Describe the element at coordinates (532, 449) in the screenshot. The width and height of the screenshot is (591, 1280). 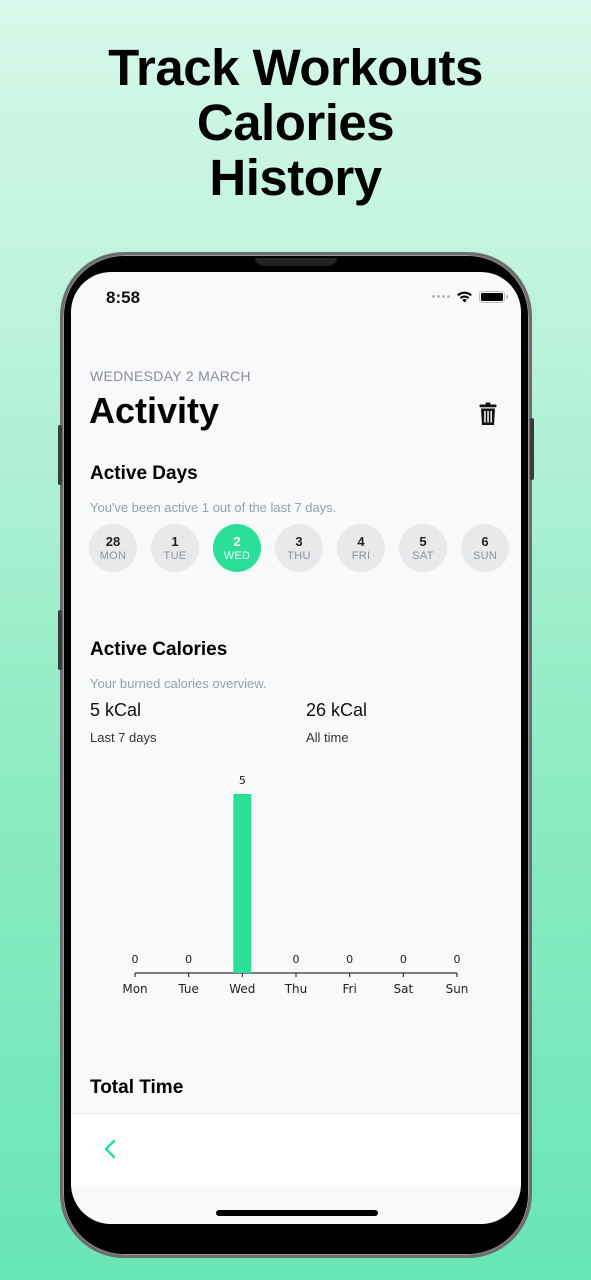
I see `phone-side-button-power` at that location.